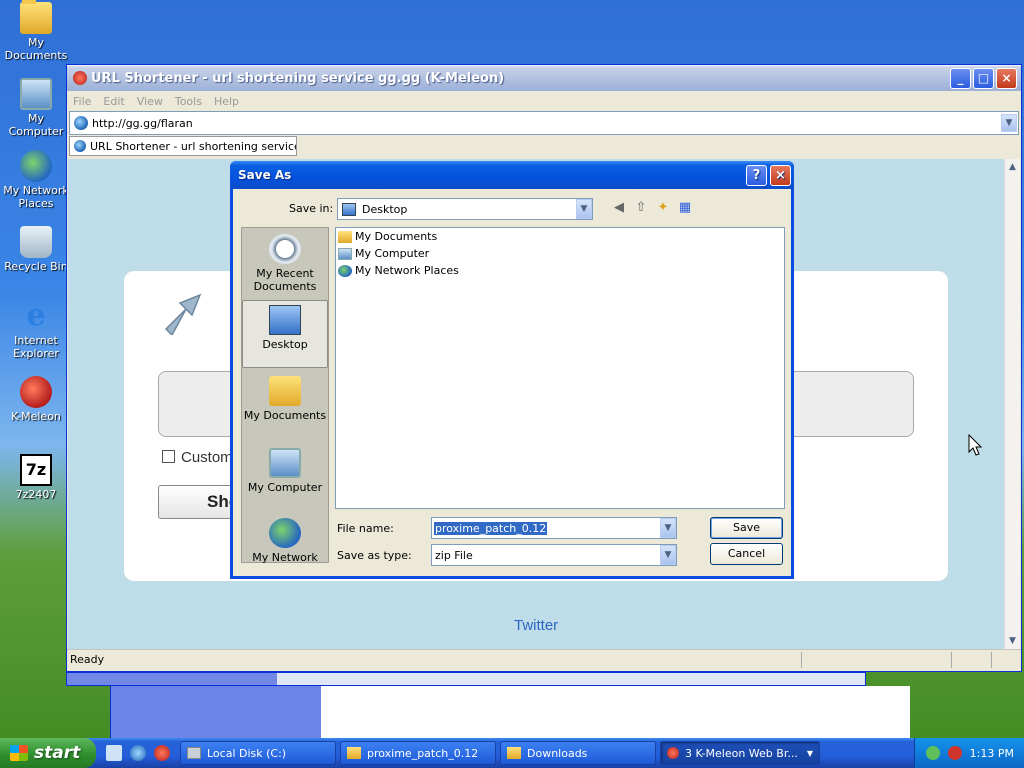 The width and height of the screenshot is (1024, 768). What do you see at coordinates (36, 242) in the screenshot?
I see `recycle-bin-icon` at bounding box center [36, 242].